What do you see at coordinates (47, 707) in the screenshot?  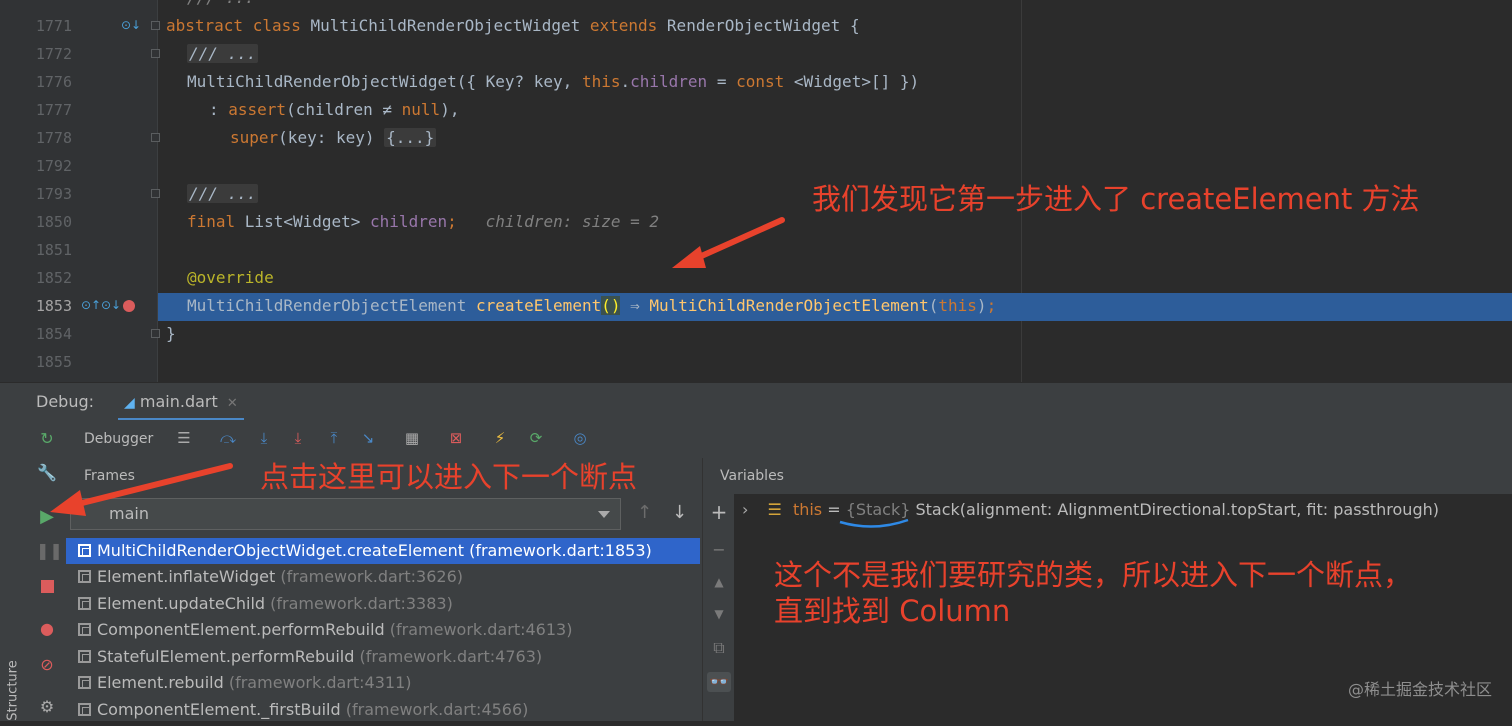 I see `gear-icon: ⚙` at bounding box center [47, 707].